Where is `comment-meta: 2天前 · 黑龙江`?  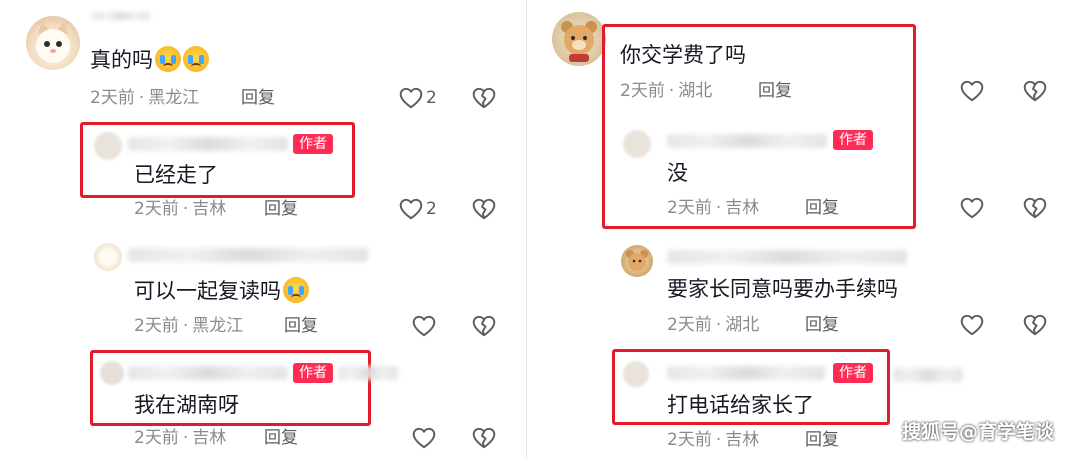
comment-meta: 2天前 · 黑龙江 is located at coordinates (145, 98).